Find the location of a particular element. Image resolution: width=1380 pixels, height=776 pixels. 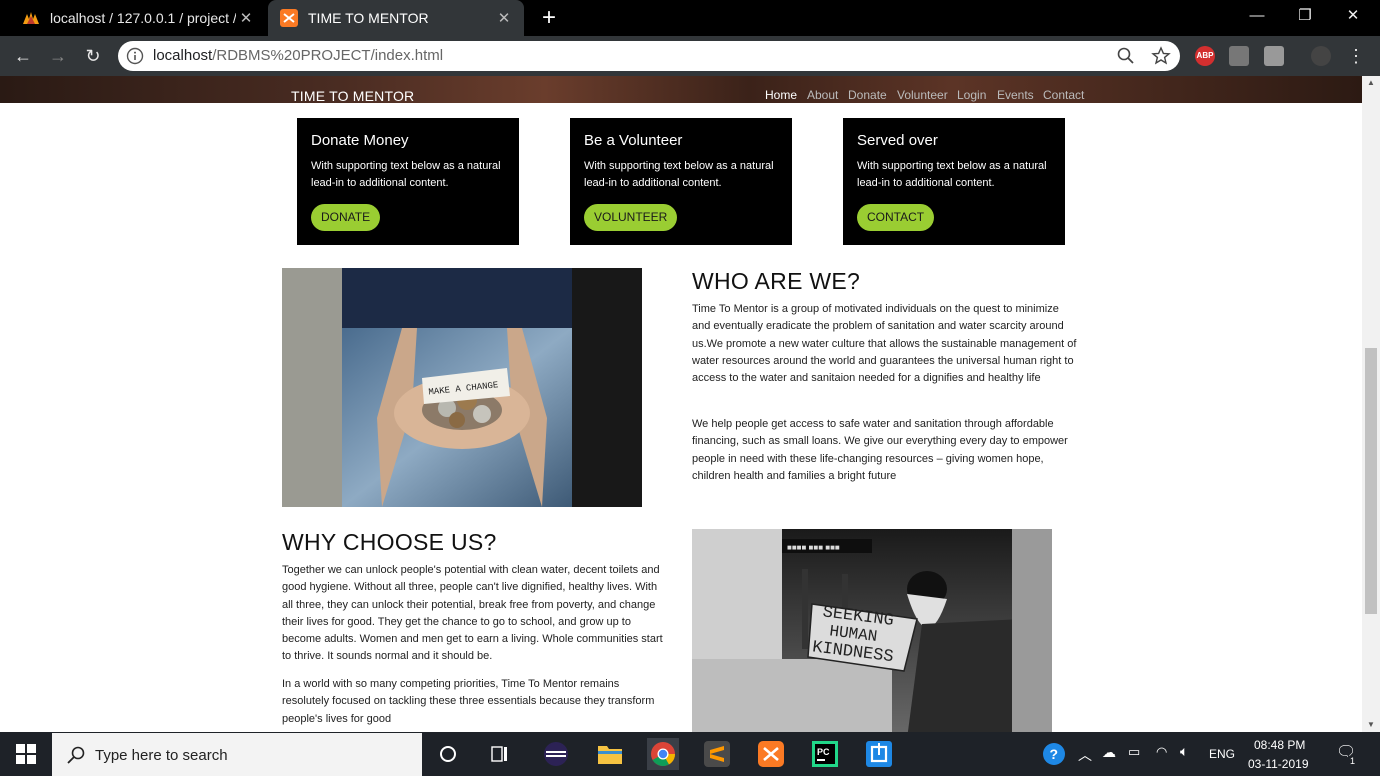

scrollbar-thumb is located at coordinates (1371, 481).